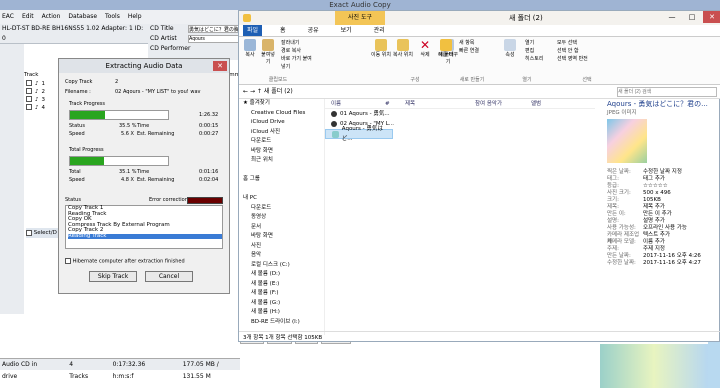 Image resolution: width=720 pixels, height=388 pixels. I want to click on tab-view: 보기, so click(346, 30).